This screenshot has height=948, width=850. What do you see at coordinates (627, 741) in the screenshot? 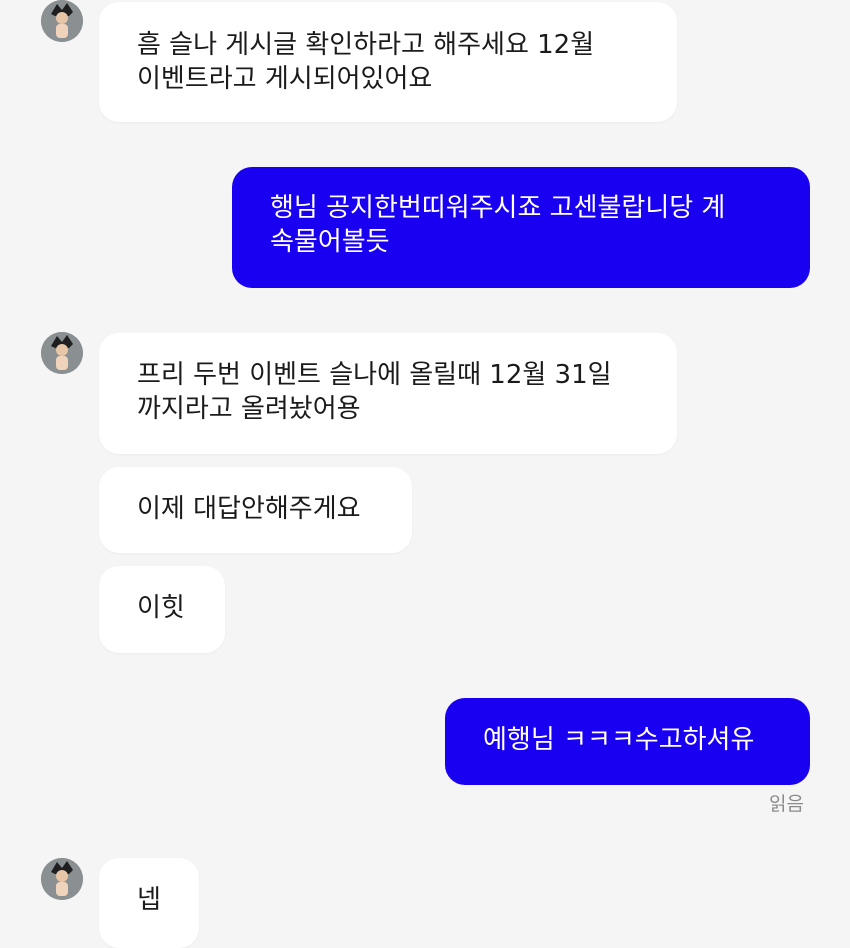
I see `message-bubble-outgoing: 예행님 ㅋㅋㅋ수고하셔유` at bounding box center [627, 741].